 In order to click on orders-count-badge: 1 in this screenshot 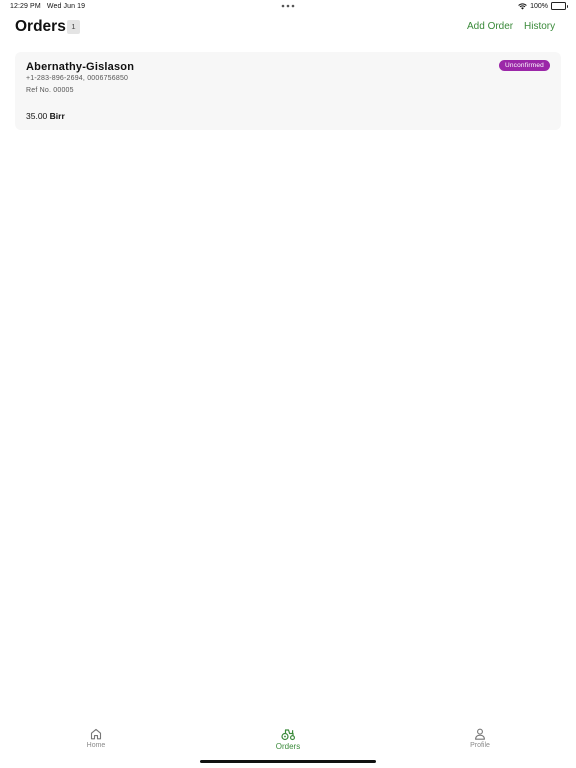, I will do `click(73, 27)`.